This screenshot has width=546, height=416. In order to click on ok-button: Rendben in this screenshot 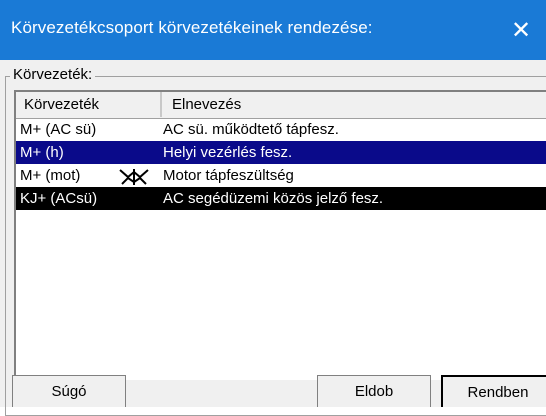, I will do `click(493, 391)`.